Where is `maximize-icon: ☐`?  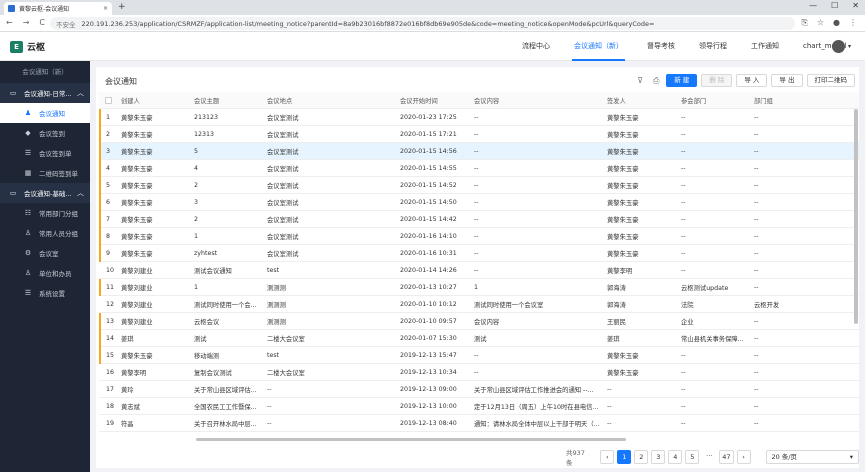
maximize-icon: ☐ is located at coordinates (834, 5).